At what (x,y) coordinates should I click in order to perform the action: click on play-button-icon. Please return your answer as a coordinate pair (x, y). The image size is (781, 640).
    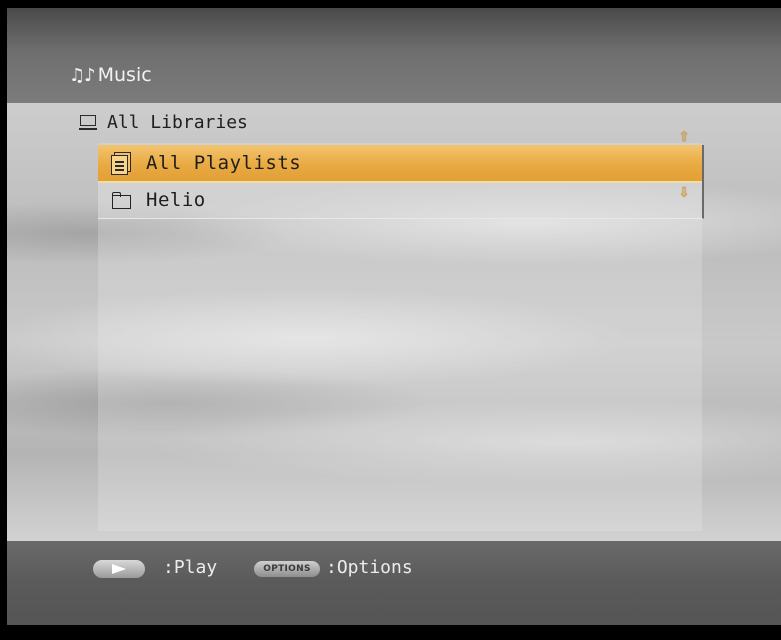
    Looking at the image, I should click on (119, 569).